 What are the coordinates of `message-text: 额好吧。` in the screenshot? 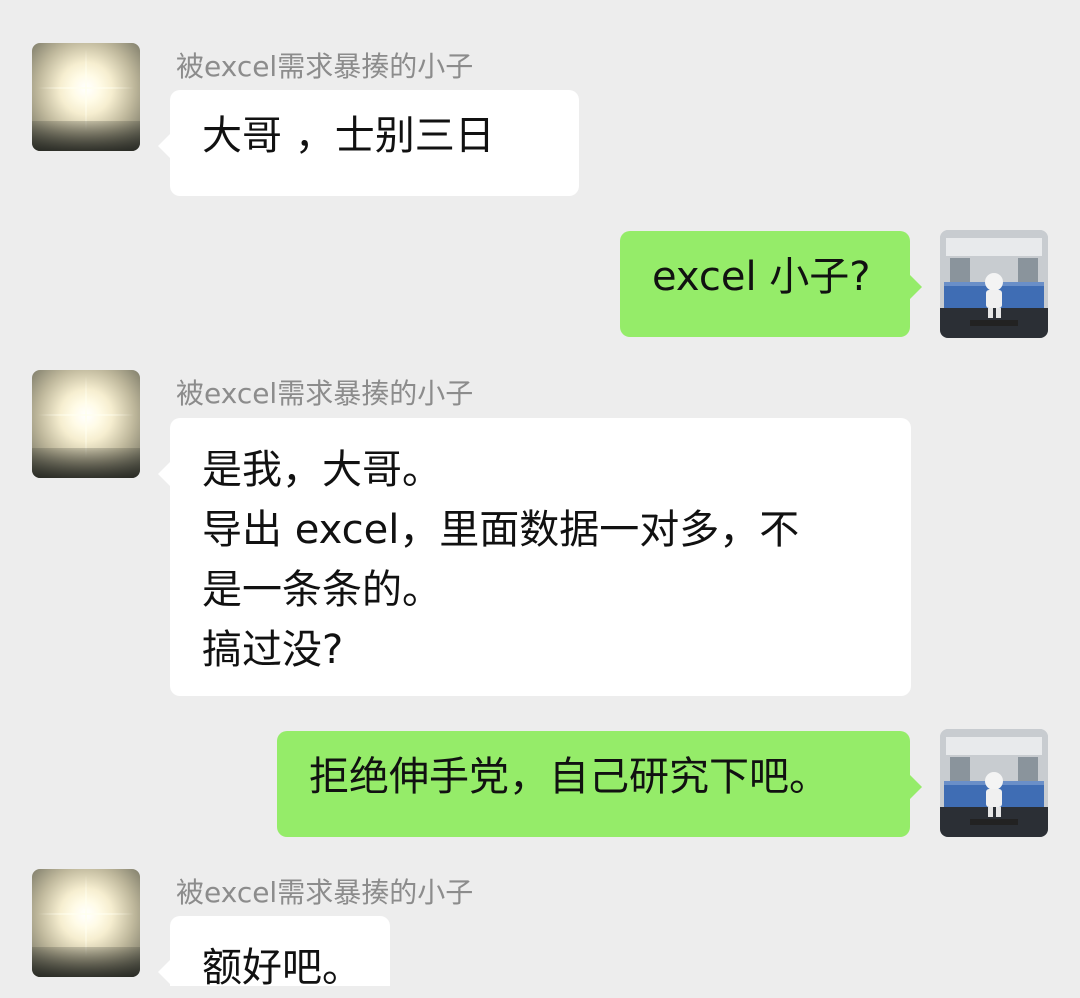 It's located at (282, 968).